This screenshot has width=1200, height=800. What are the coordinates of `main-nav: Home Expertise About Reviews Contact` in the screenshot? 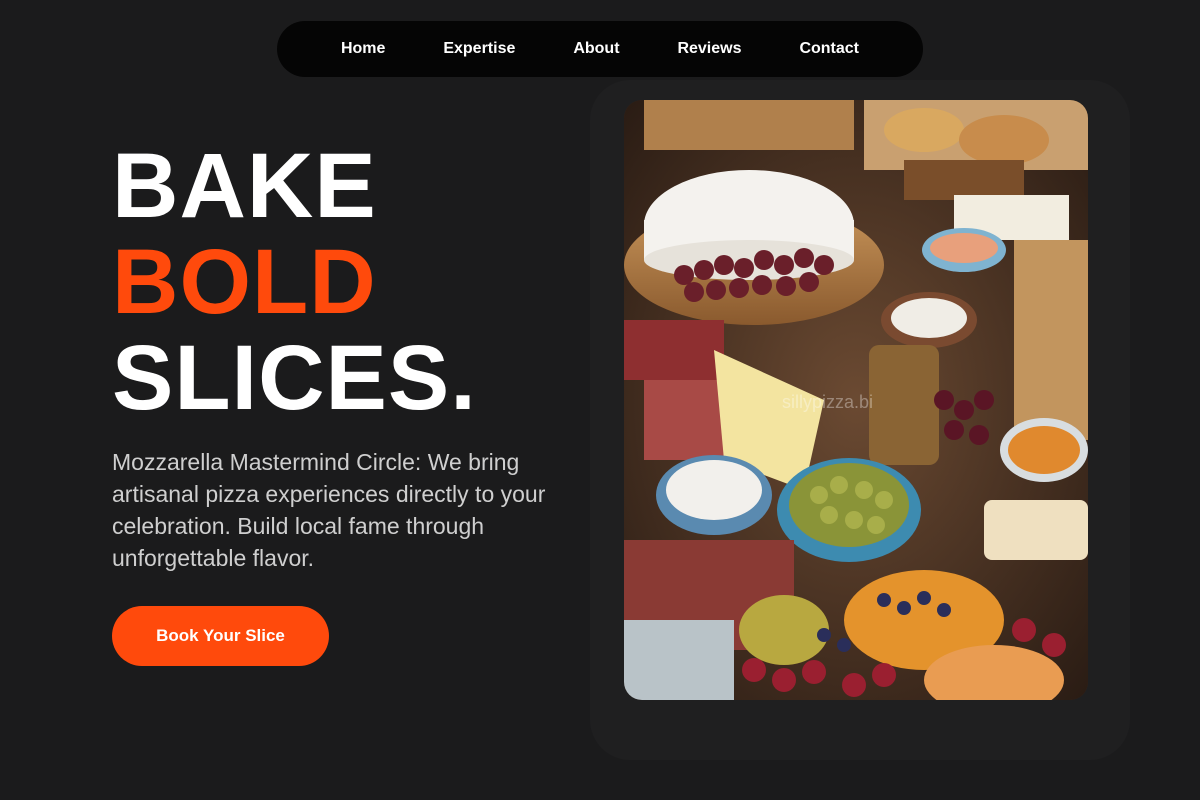 It's located at (600, 49).